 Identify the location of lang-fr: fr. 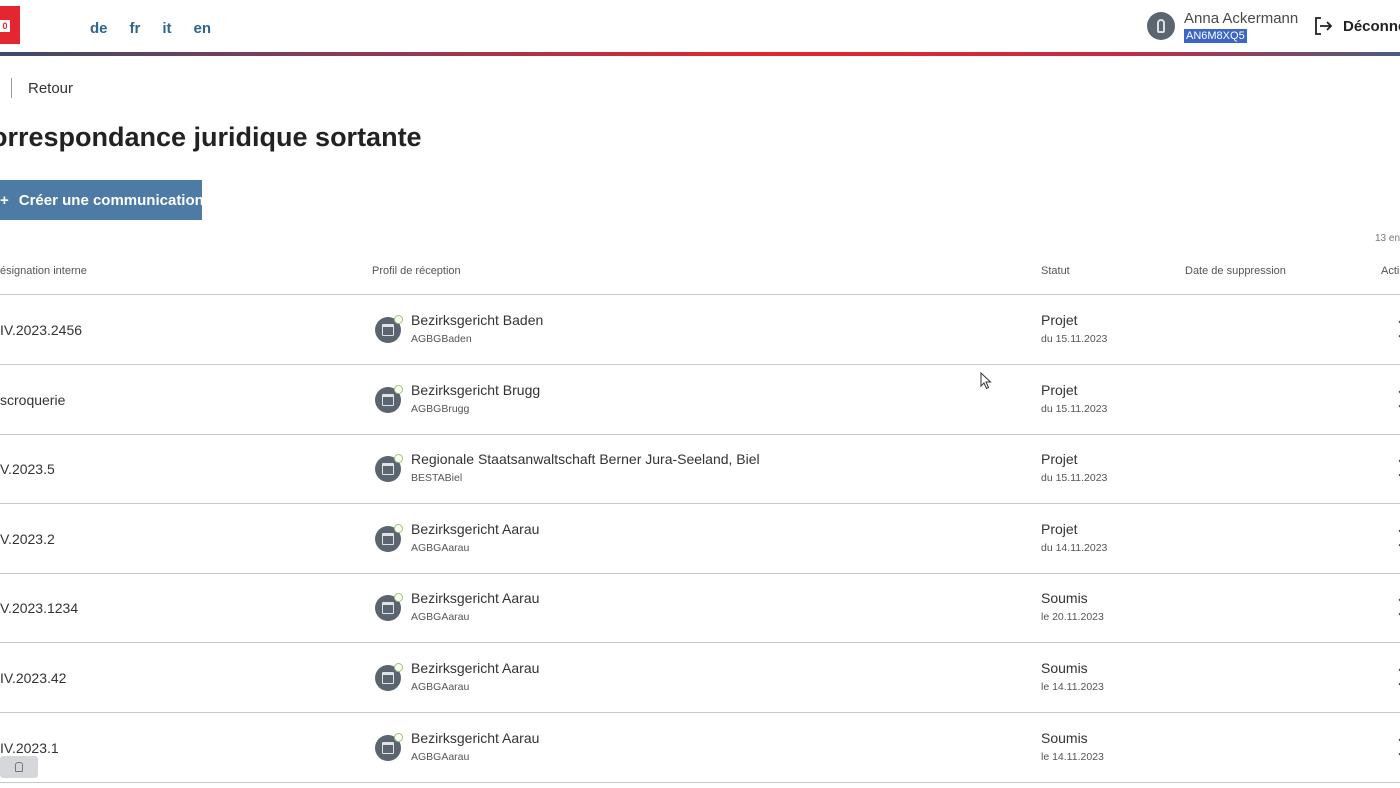
(135, 28).